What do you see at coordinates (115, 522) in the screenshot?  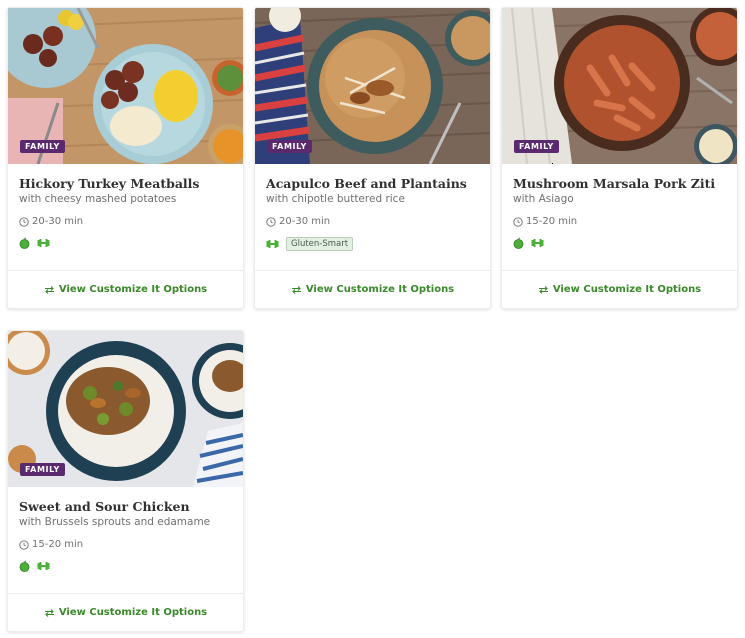 I see `recipe-subtitle: with Brussels sprouts and edamame` at bounding box center [115, 522].